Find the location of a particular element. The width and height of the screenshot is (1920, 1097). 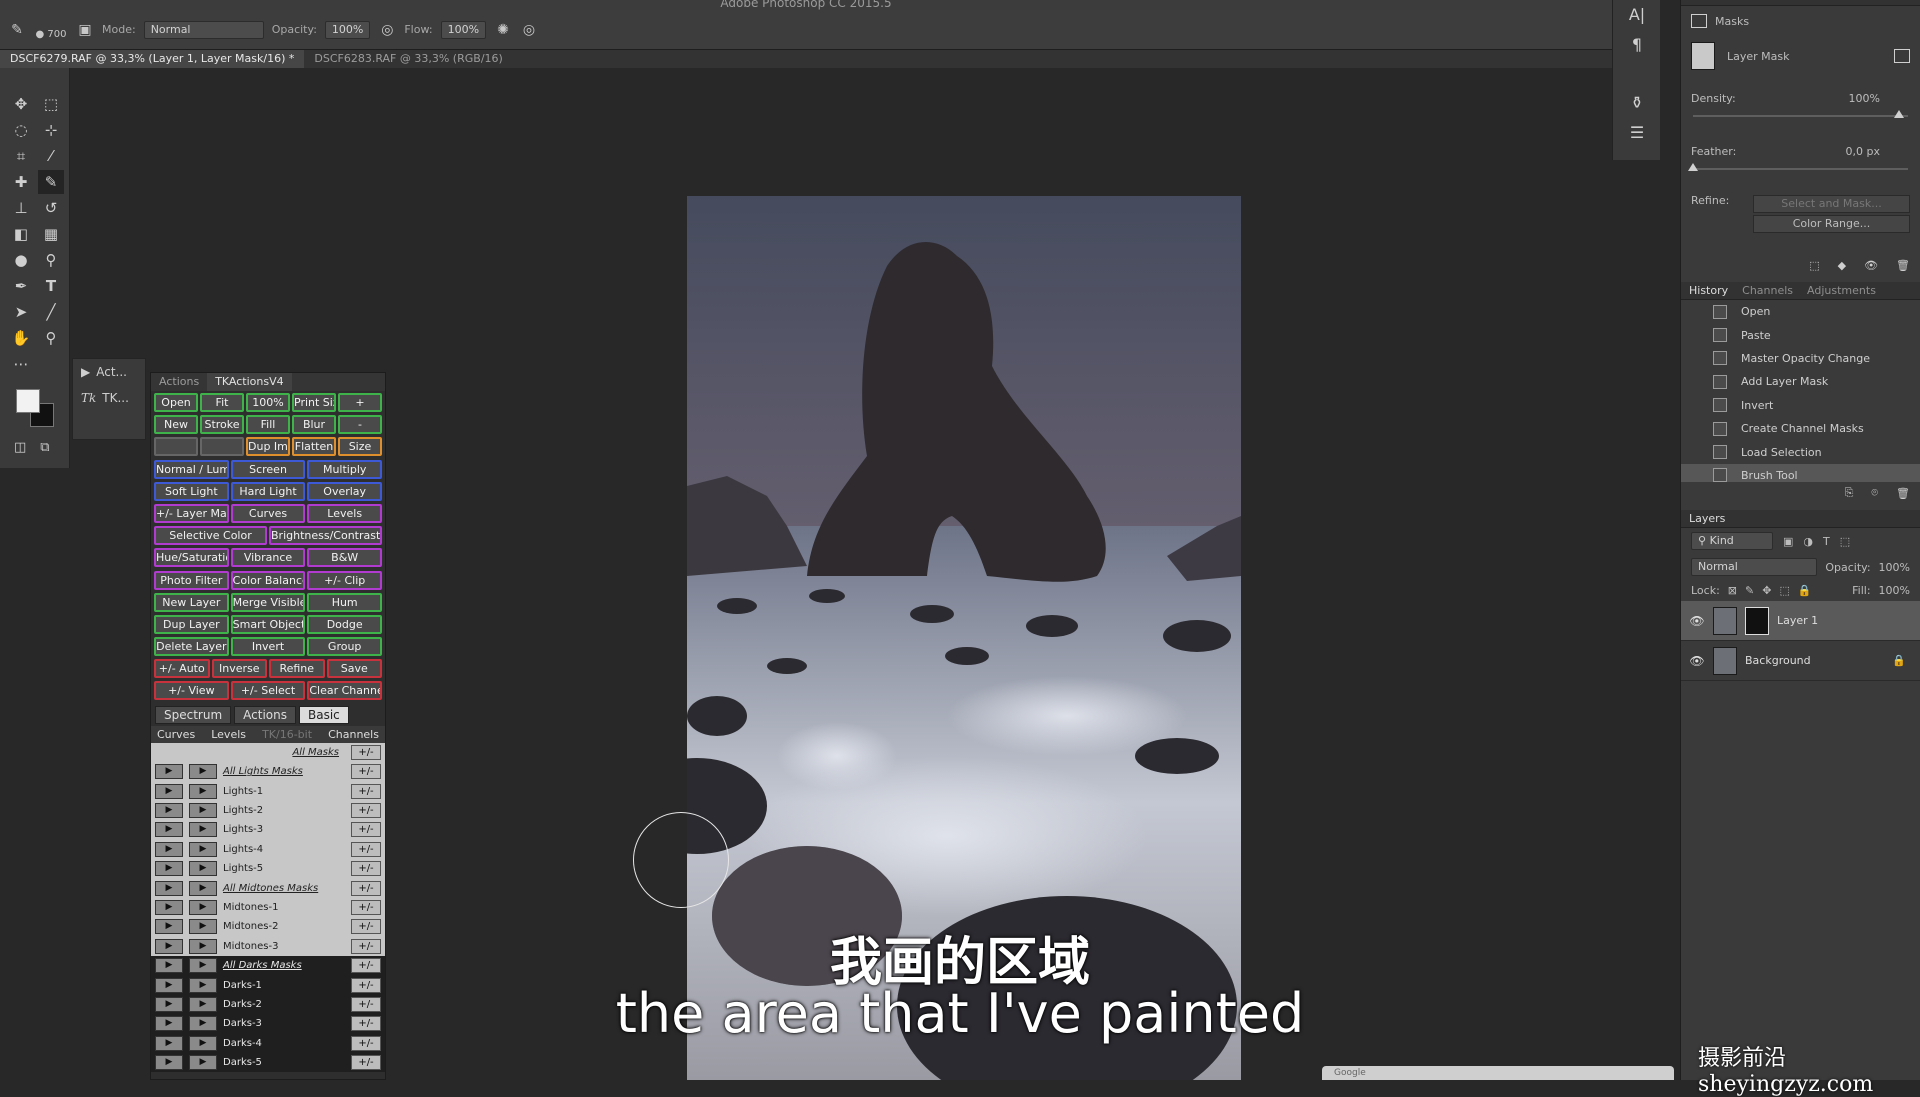

density-value: 100% is located at coordinates (1864, 98).